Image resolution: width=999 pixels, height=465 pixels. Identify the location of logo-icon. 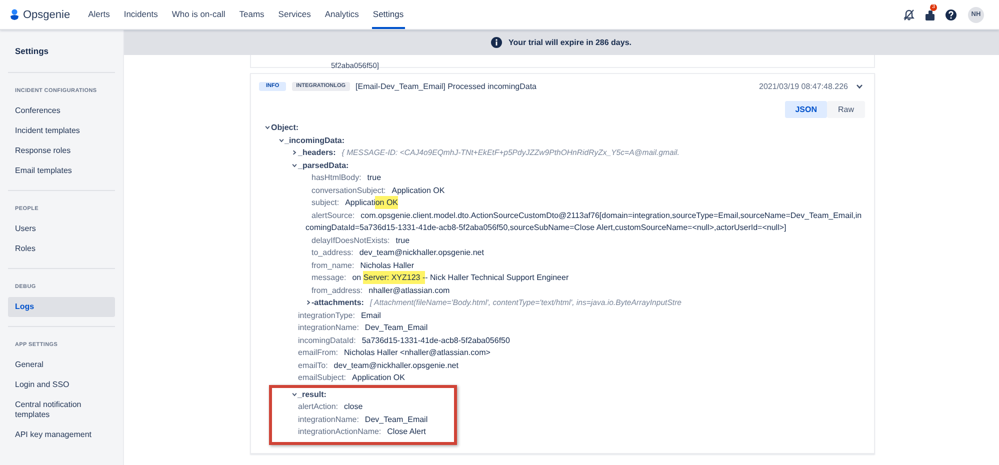
(14, 14).